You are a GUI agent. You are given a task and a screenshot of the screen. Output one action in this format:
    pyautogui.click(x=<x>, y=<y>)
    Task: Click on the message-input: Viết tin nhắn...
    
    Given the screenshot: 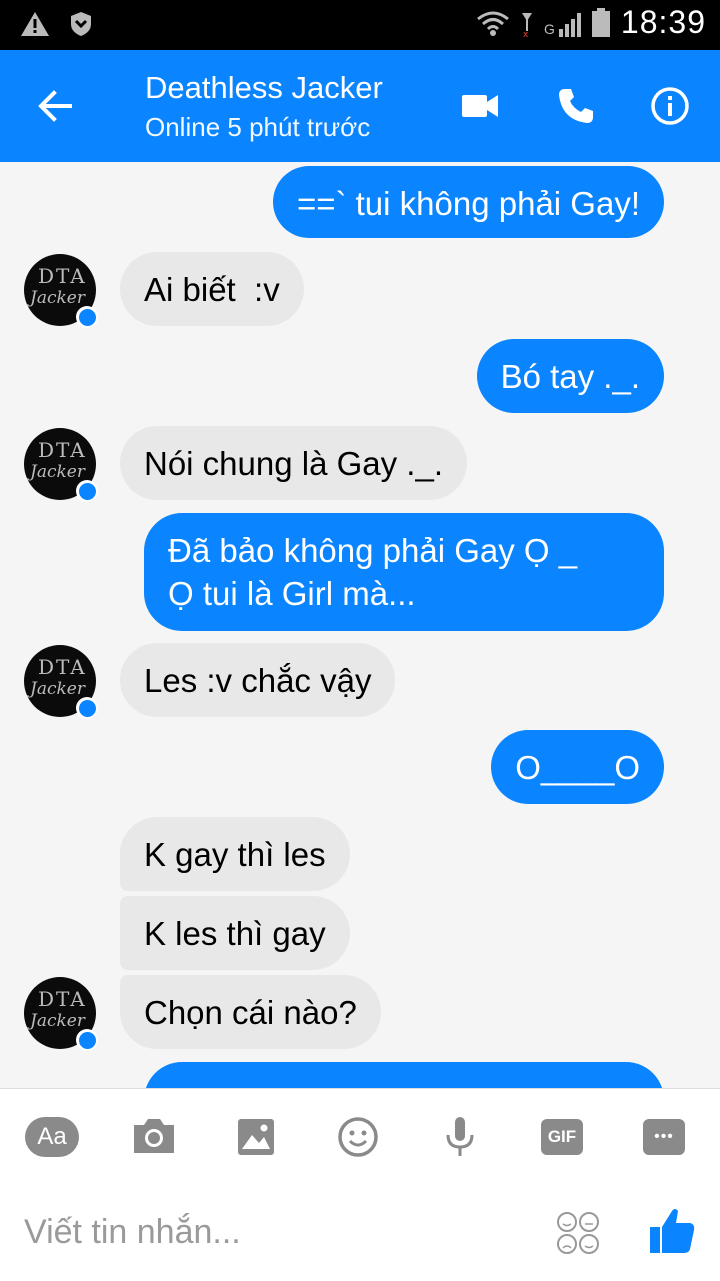 What is the action you would take?
    pyautogui.click(x=132, y=1232)
    